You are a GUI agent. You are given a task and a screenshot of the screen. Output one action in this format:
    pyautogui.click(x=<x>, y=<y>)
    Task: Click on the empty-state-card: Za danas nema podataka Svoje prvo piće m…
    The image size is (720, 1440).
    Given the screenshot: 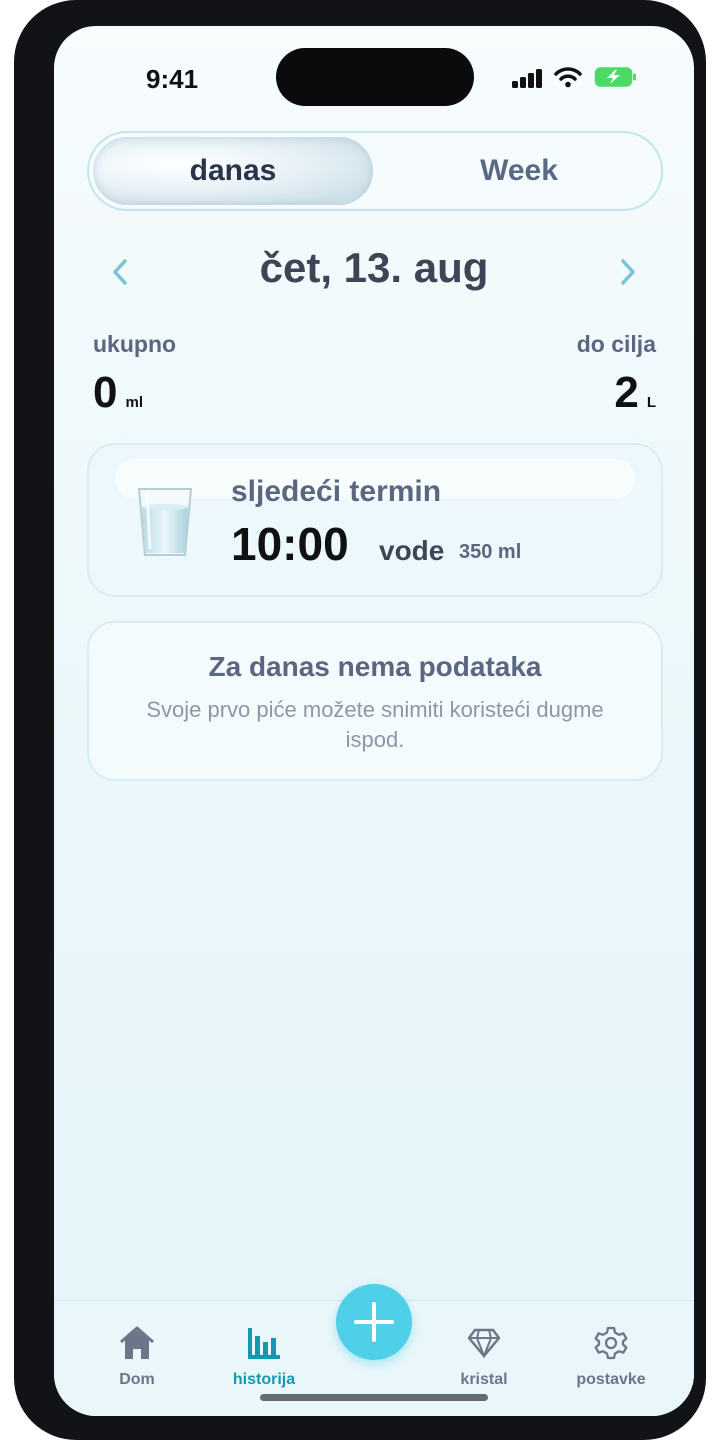 What is the action you would take?
    pyautogui.click(x=375, y=701)
    